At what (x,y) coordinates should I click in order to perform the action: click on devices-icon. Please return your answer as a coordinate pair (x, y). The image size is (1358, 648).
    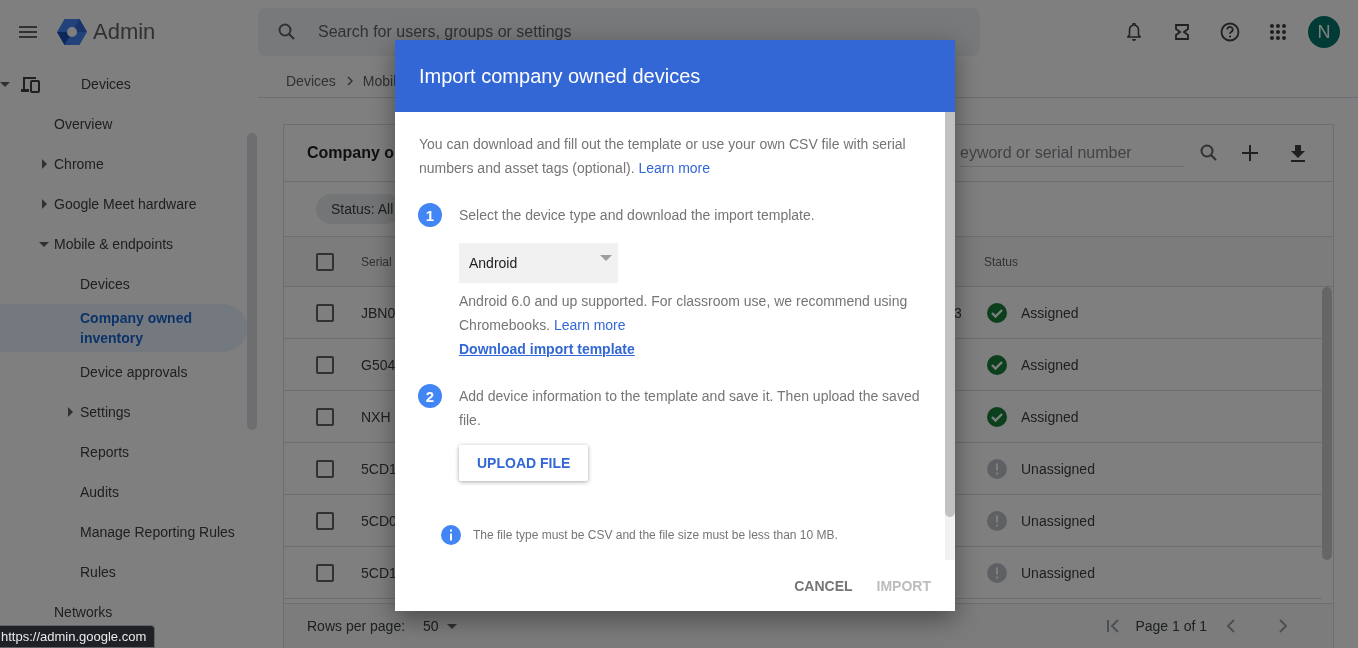
    Looking at the image, I should click on (30, 84).